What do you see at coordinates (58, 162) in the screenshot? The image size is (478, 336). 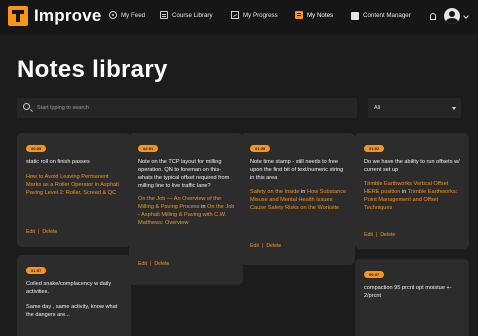 I see `note-text: static roll on finish passes` at bounding box center [58, 162].